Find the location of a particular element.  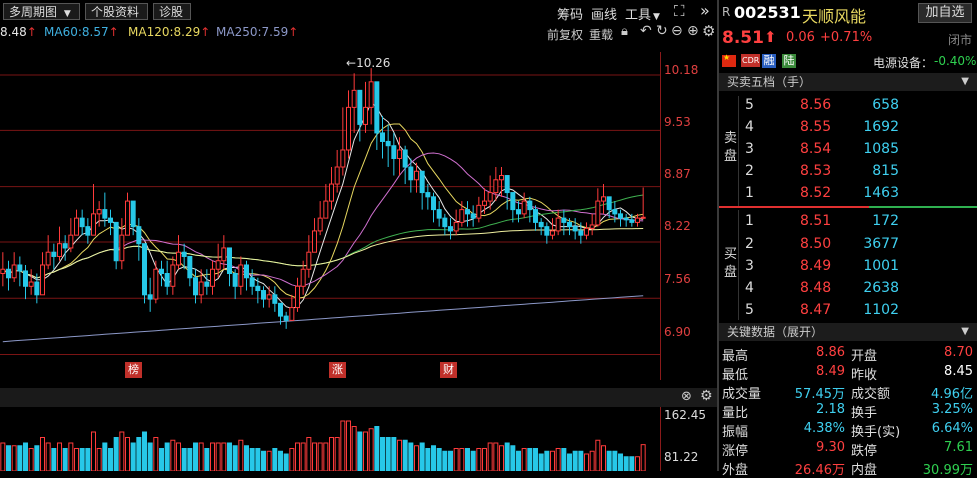

reload-button: 重载 is located at coordinates (601, 34).